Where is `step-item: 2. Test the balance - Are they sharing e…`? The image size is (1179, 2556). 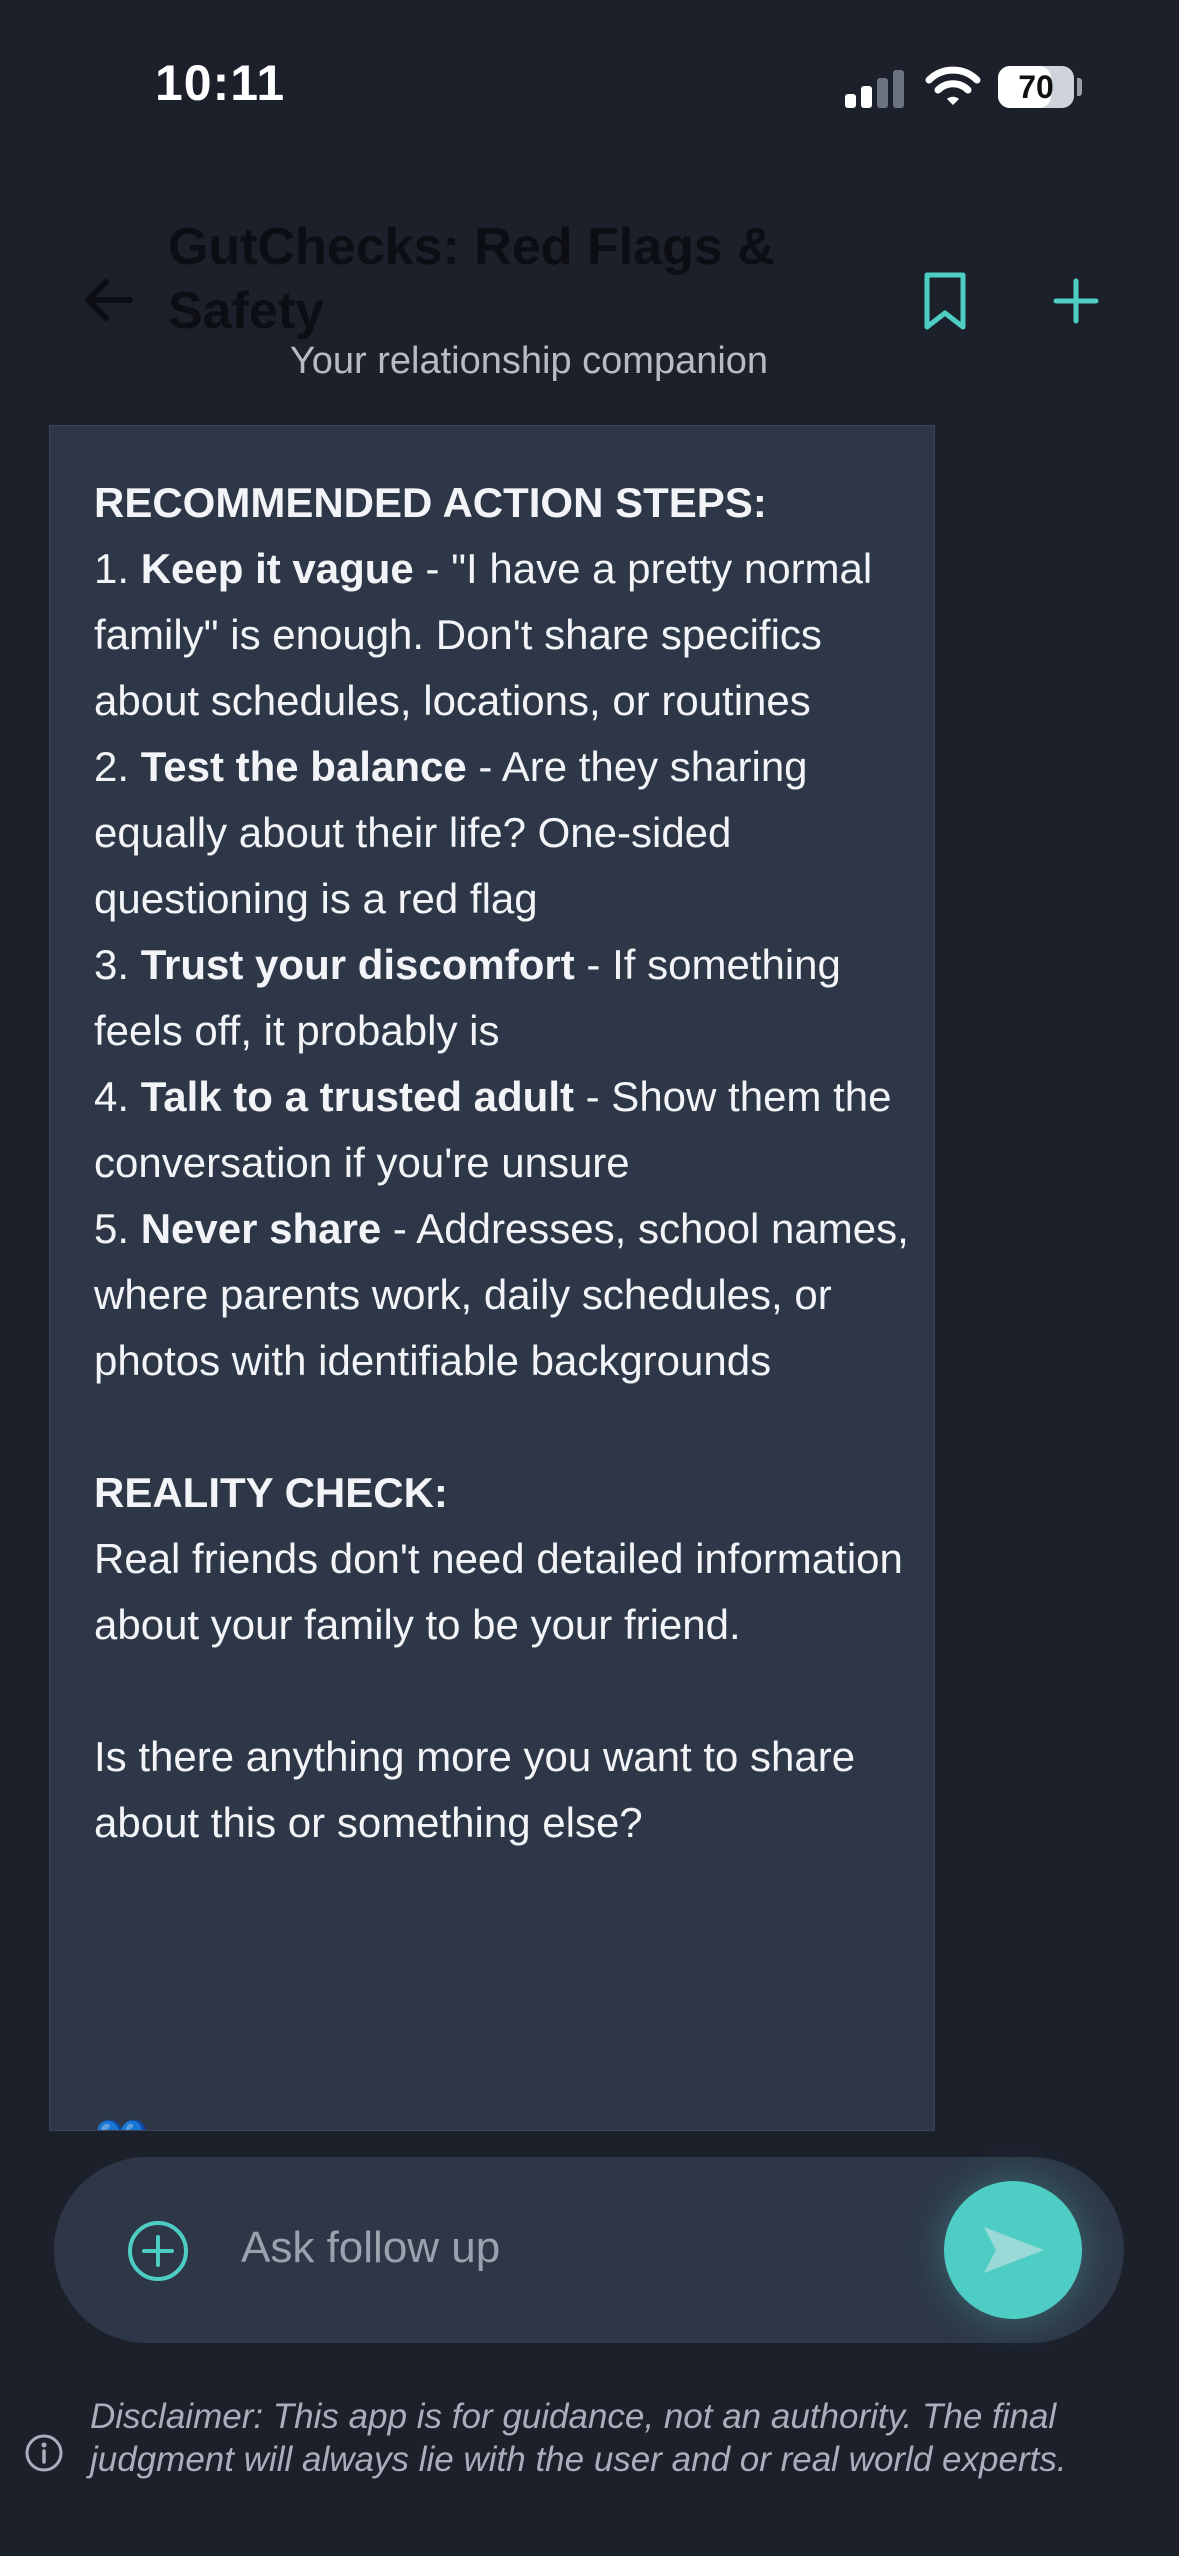
step-item: 2. Test the balance - Are they sharing e… is located at coordinates (451, 832).